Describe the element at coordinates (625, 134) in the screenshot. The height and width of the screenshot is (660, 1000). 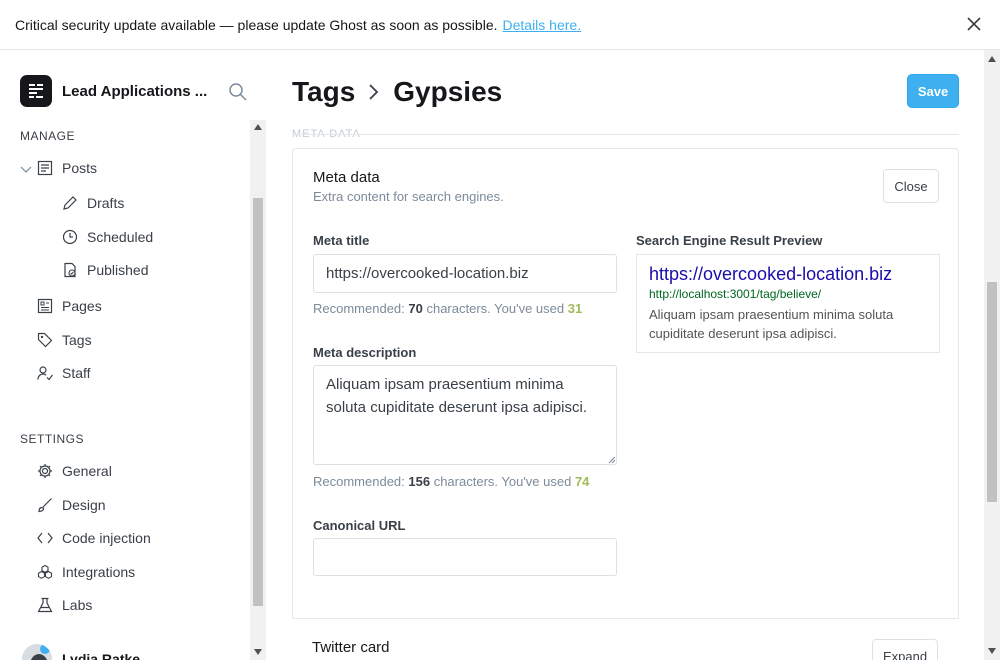
I see `header-divider` at that location.